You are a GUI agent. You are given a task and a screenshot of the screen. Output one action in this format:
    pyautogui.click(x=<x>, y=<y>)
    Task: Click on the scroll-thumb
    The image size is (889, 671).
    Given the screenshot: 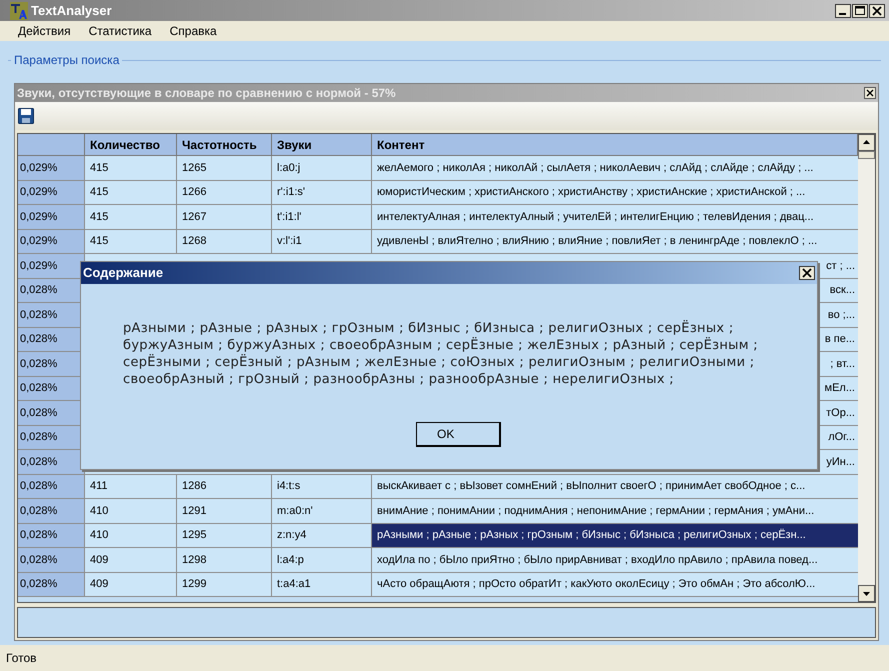 What is the action you would take?
    pyautogui.click(x=866, y=155)
    